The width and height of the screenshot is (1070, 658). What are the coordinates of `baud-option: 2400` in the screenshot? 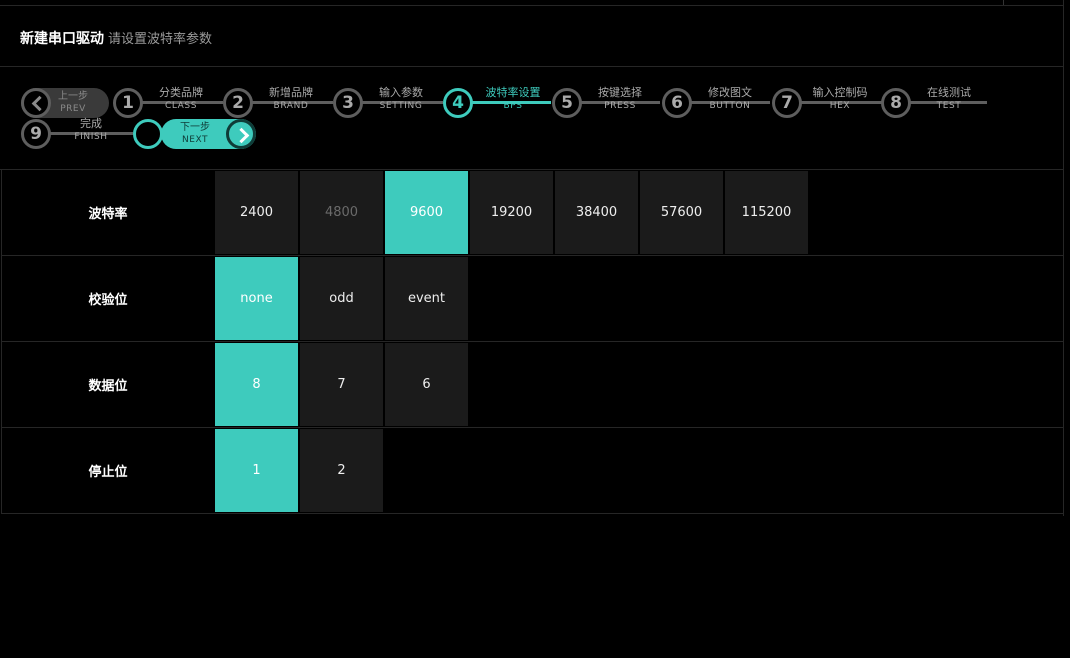 It's located at (256, 212).